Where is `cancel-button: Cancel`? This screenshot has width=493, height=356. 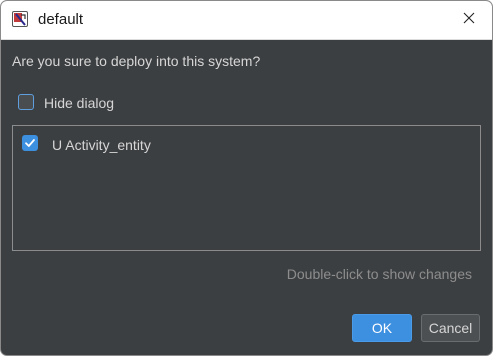 cancel-button: Cancel is located at coordinates (450, 328).